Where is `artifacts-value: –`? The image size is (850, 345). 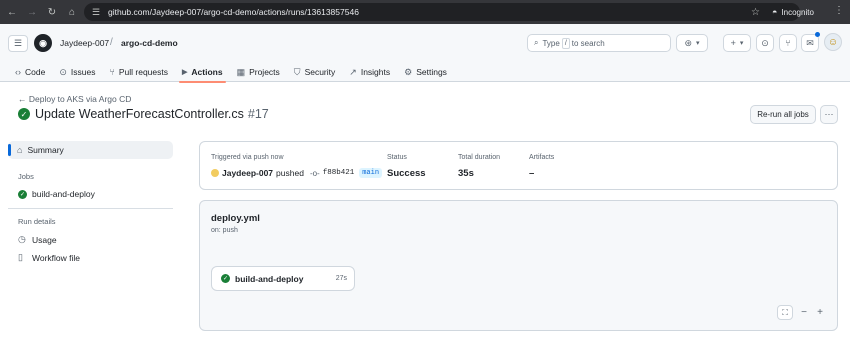 artifacts-value: – is located at coordinates (532, 173).